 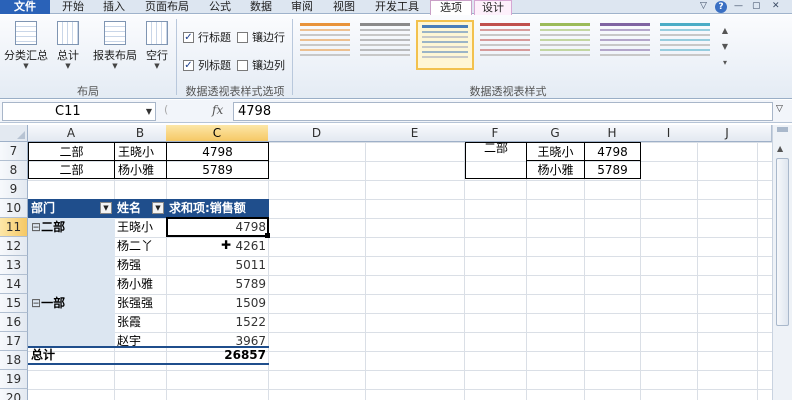 I want to click on row-header-17: 17, so click(x=14, y=341).